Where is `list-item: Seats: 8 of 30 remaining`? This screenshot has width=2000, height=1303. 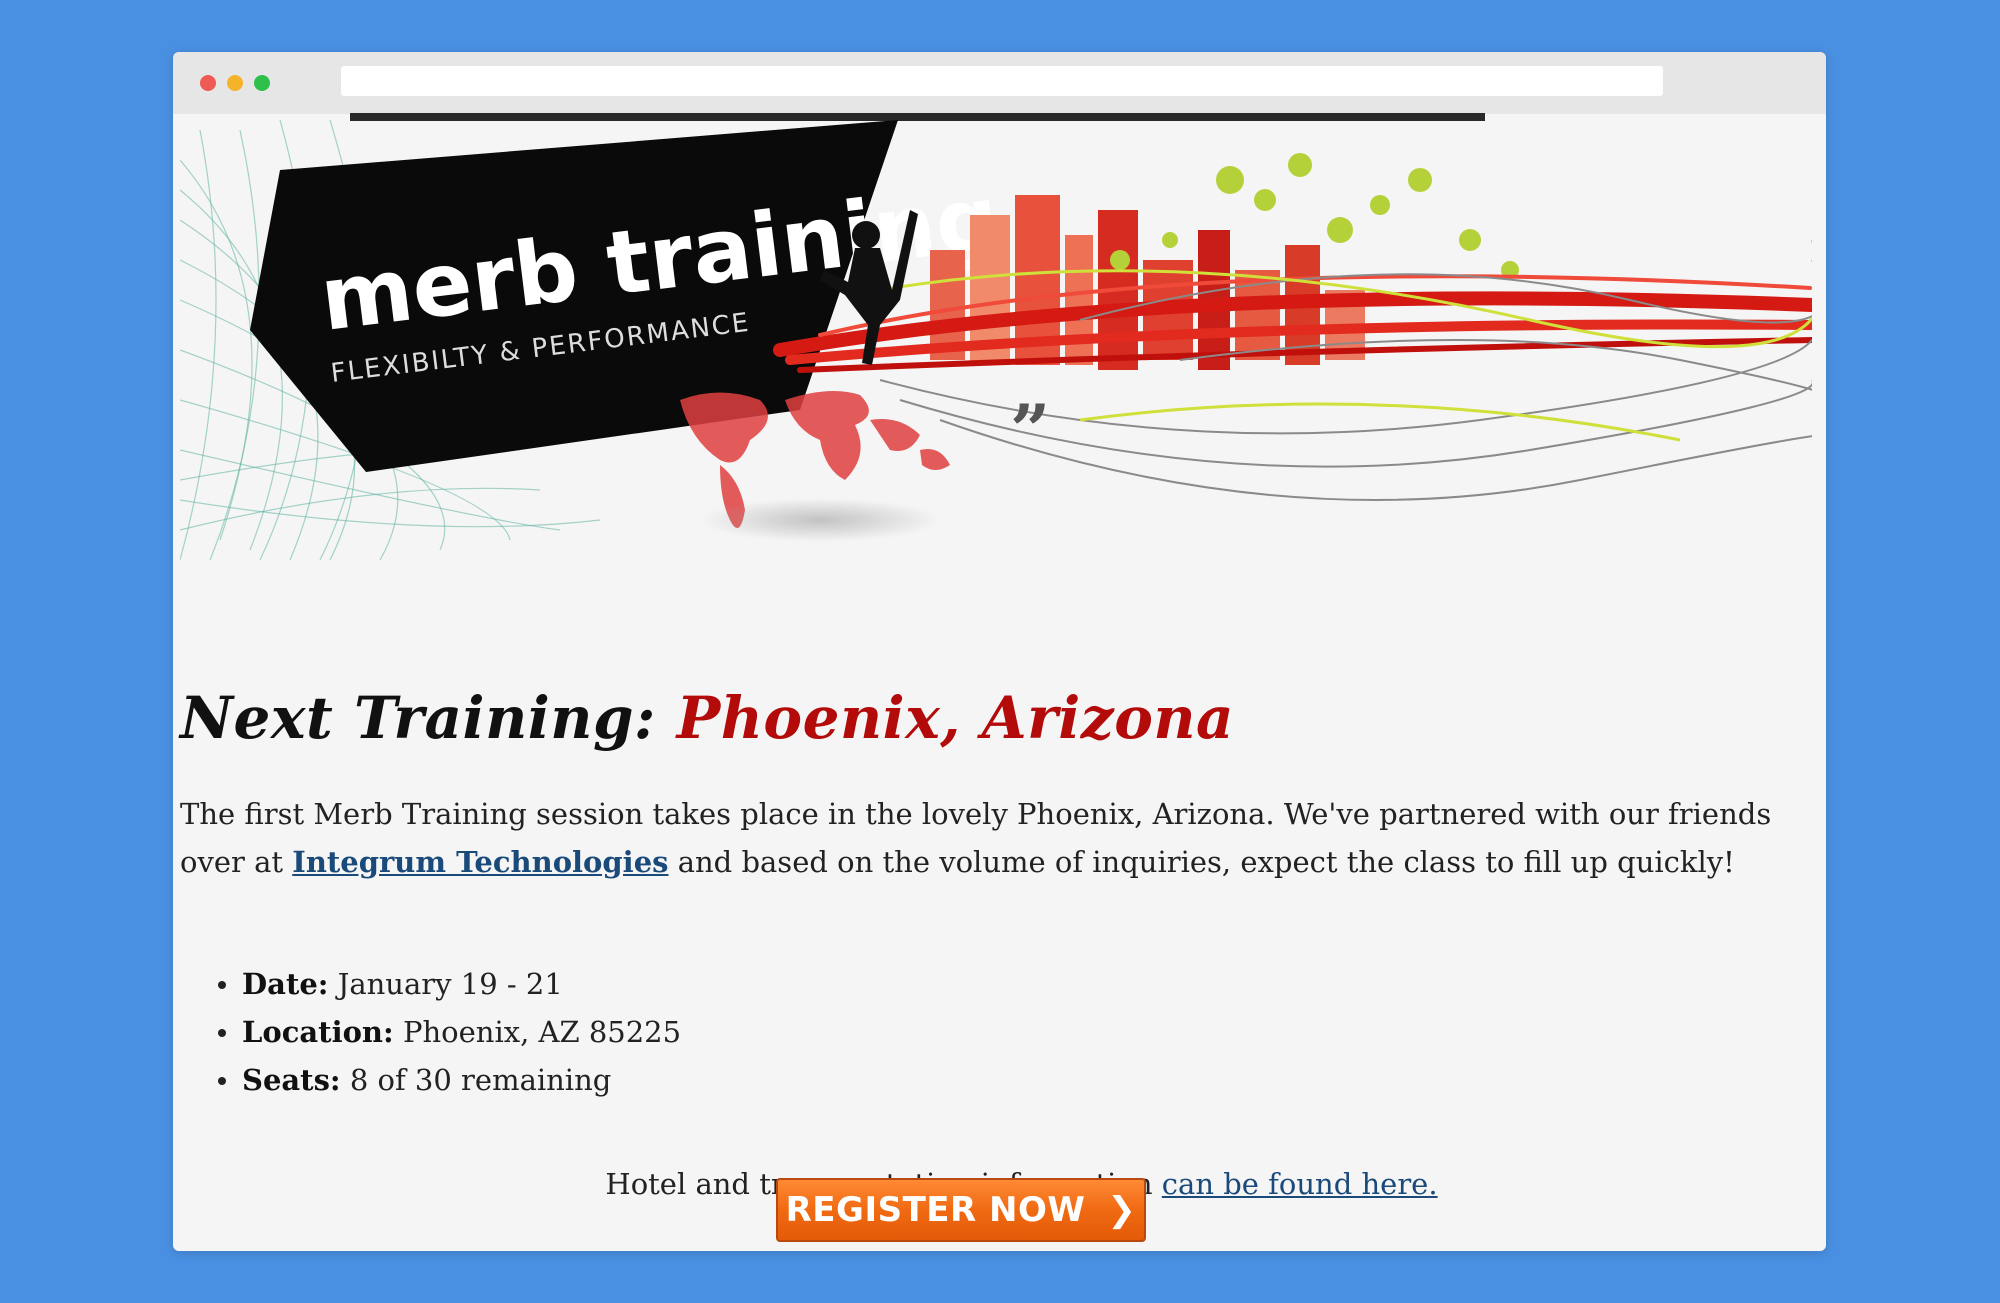
list-item: Seats: 8 of 30 remaining is located at coordinates (449, 1080).